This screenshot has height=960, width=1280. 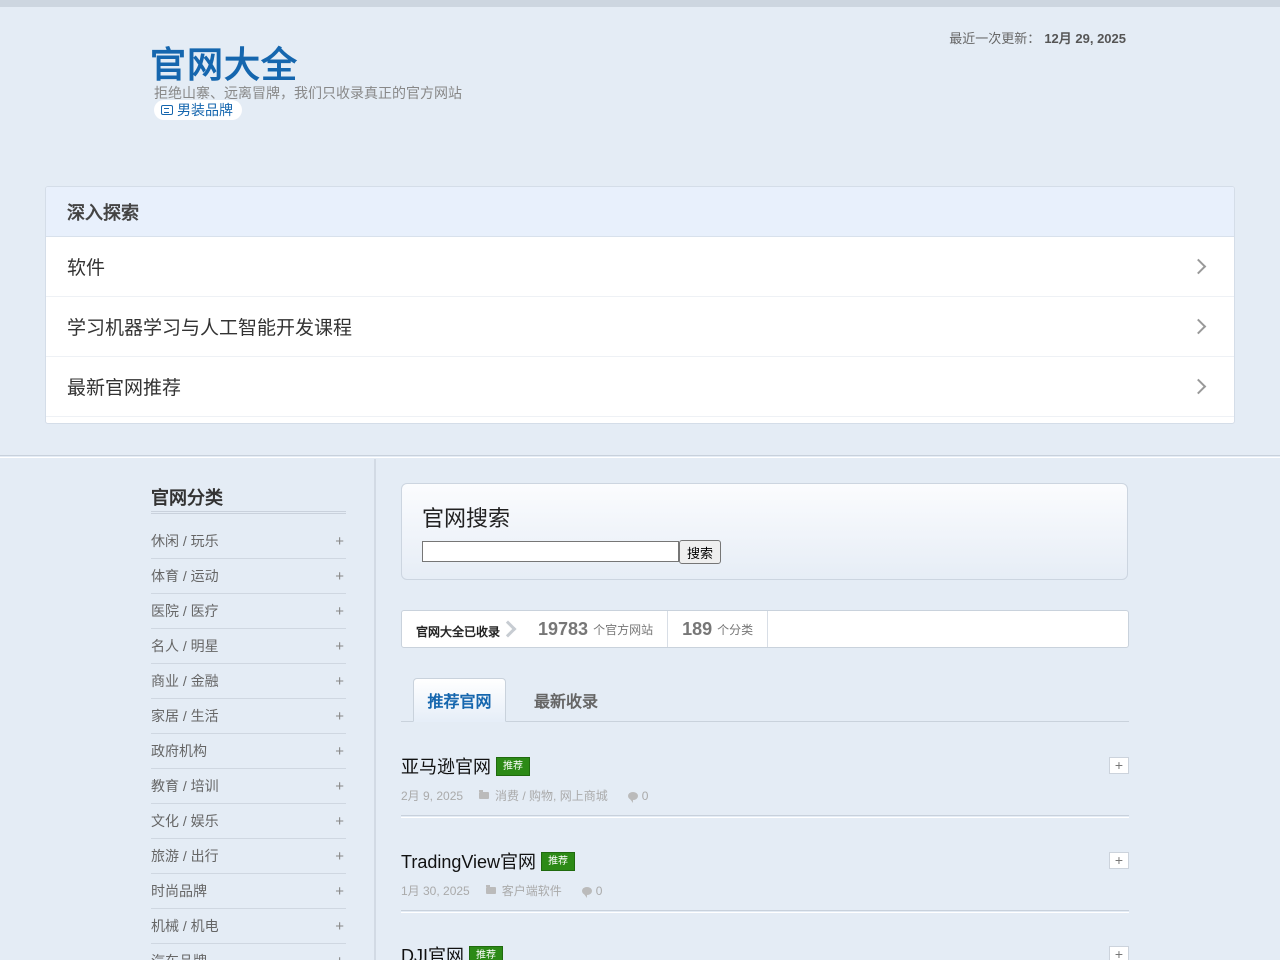 What do you see at coordinates (468, 861) in the screenshot?
I see `post-title-text: TradingView官网` at bounding box center [468, 861].